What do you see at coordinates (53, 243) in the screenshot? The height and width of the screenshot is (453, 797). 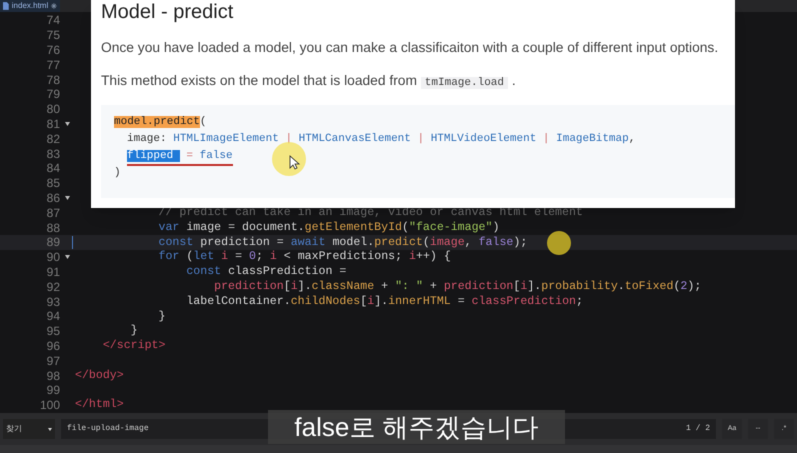 I see `line-number: 89` at bounding box center [53, 243].